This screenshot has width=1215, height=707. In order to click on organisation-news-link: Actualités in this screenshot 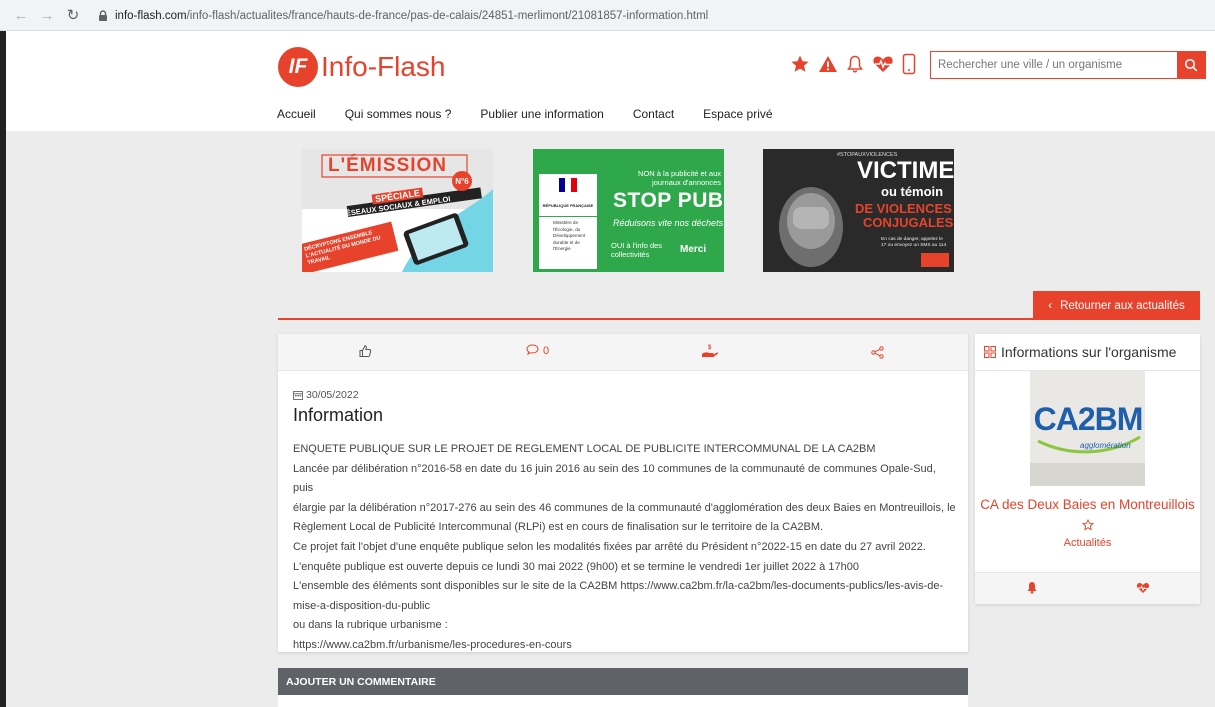, I will do `click(1087, 543)`.